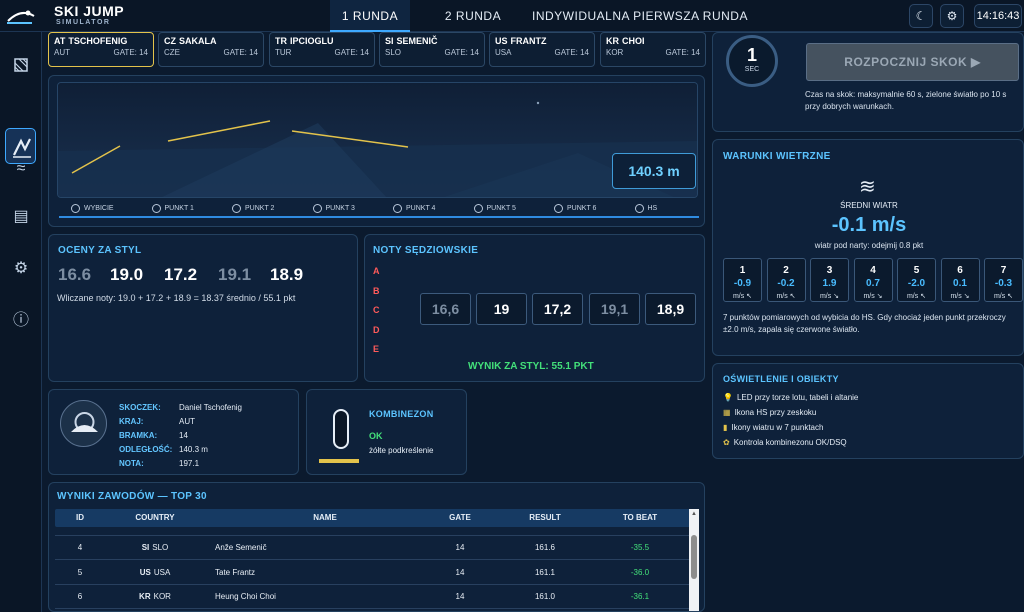 The image size is (1024, 612). I want to click on jumper-code: AT, so click(60, 41).